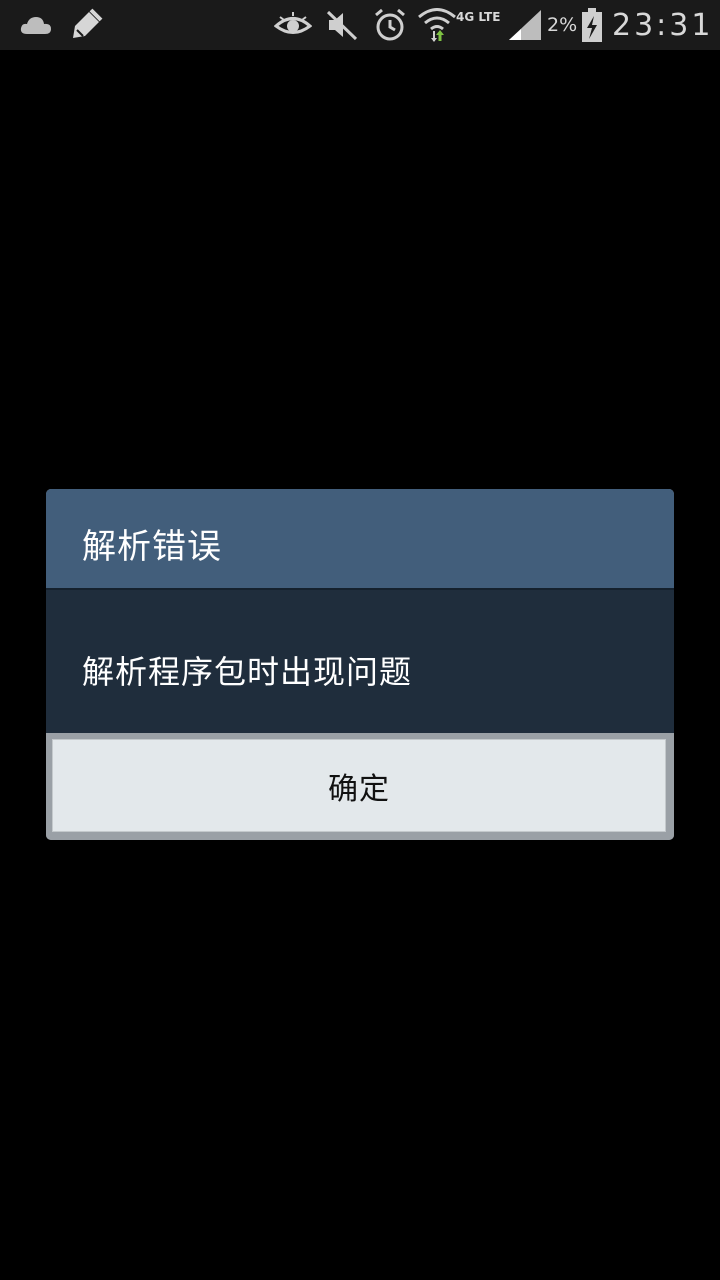 This screenshot has height=1280, width=720. Describe the element at coordinates (342, 25) in the screenshot. I see `mute-icon` at that location.